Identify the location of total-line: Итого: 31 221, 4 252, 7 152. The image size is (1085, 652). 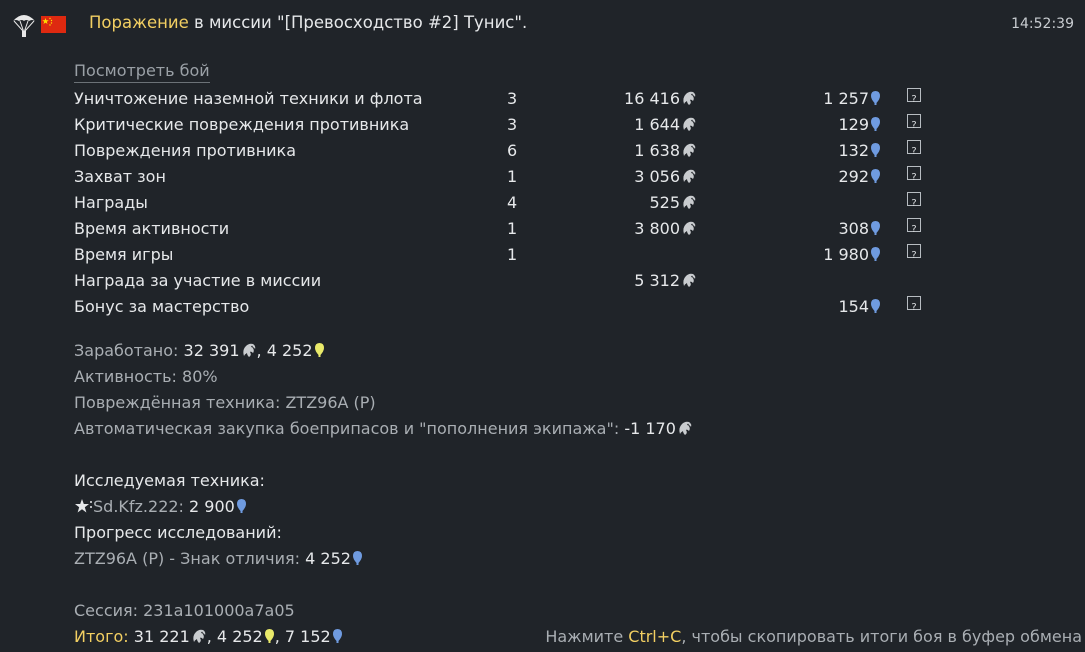
(208, 638).